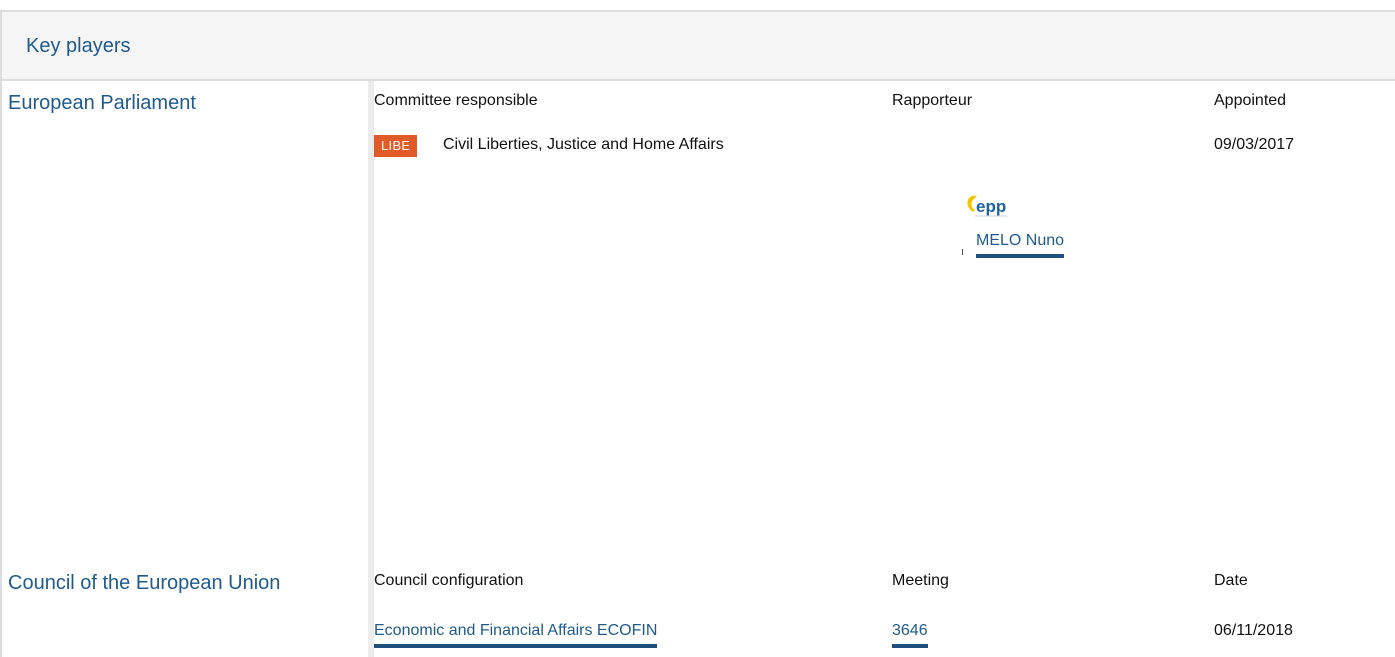  I want to click on meeting-link: 3646, so click(910, 635).